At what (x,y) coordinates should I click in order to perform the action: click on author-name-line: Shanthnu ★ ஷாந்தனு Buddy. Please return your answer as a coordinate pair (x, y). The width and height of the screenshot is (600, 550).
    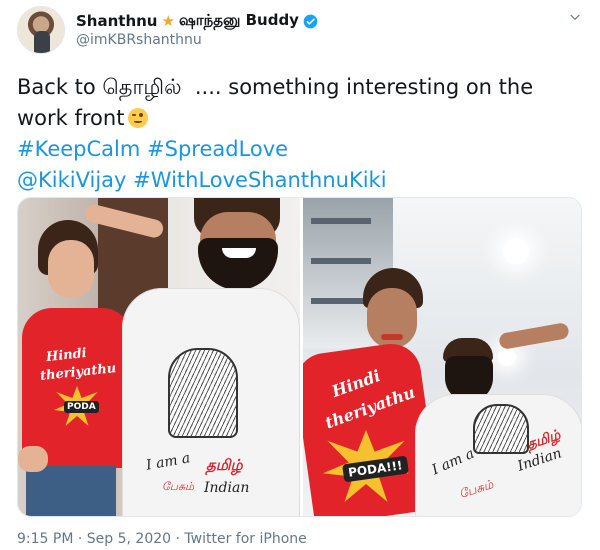
    Looking at the image, I should click on (197, 21).